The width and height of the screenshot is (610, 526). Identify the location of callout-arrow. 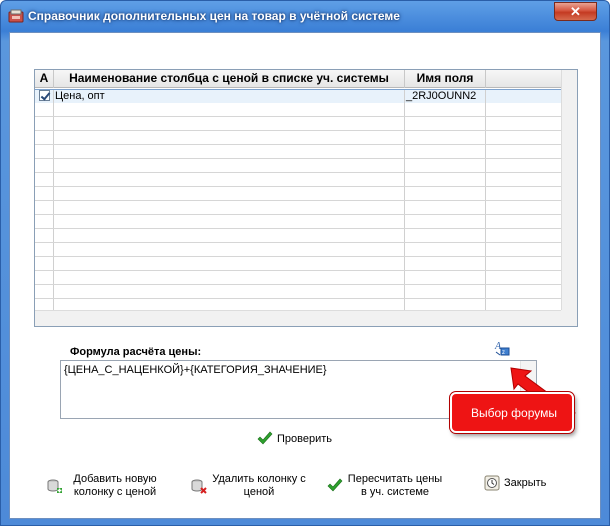
(543, 395).